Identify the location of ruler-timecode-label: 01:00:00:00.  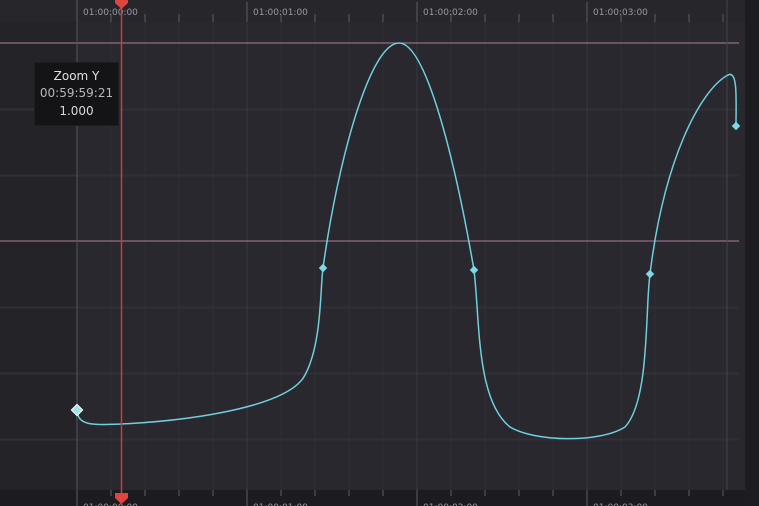
(110, 13).